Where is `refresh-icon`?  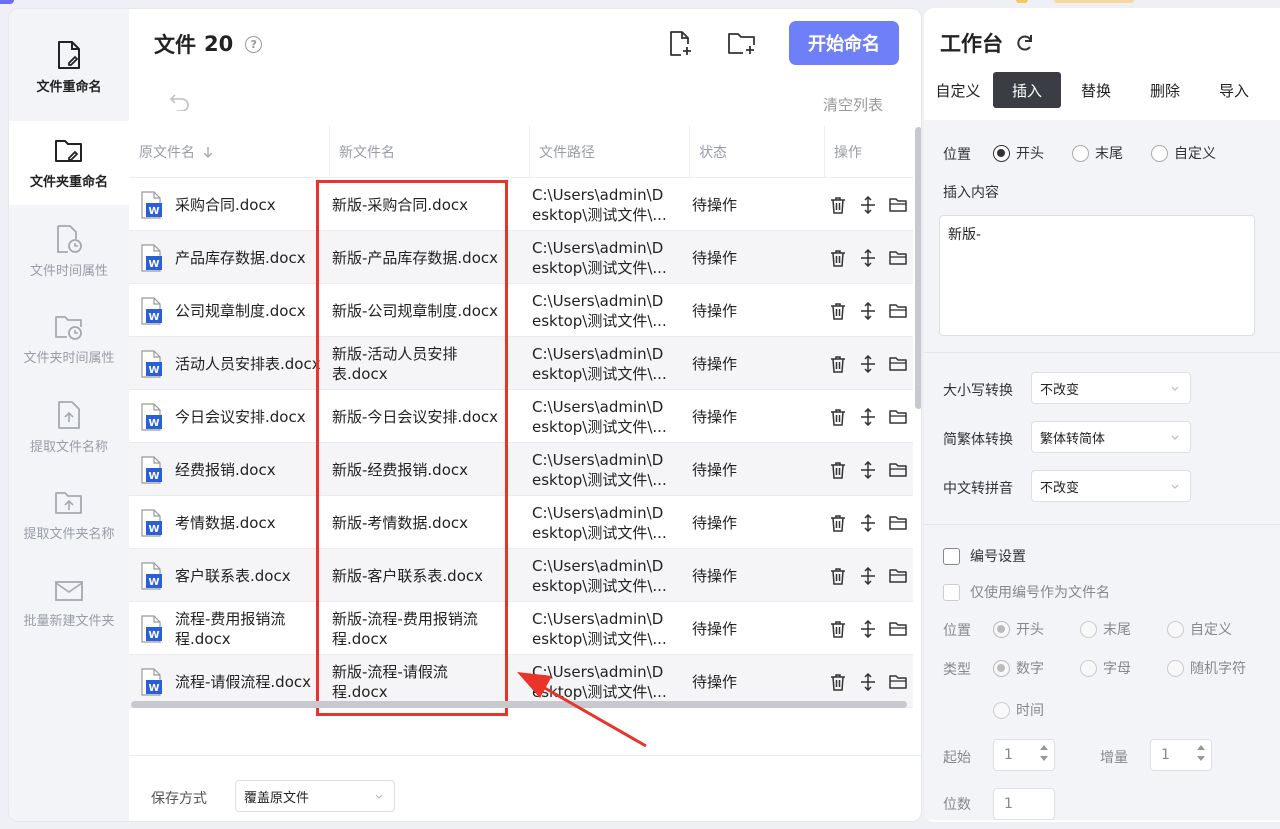
refresh-icon is located at coordinates (1025, 43).